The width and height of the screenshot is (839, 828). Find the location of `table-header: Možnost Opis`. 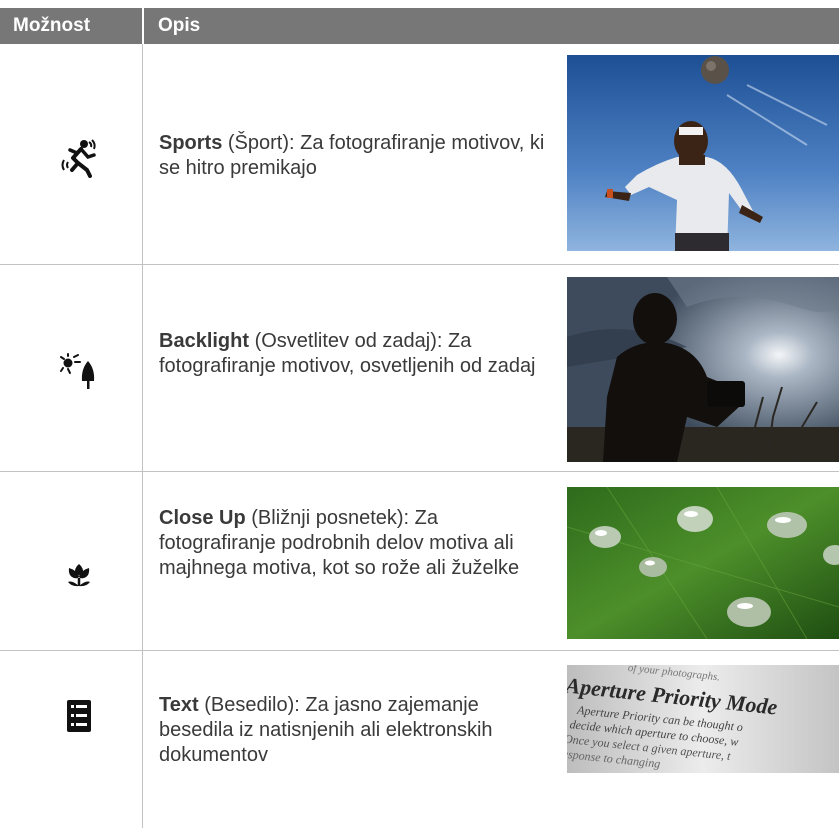

table-header: Možnost Opis is located at coordinates (419, 26).